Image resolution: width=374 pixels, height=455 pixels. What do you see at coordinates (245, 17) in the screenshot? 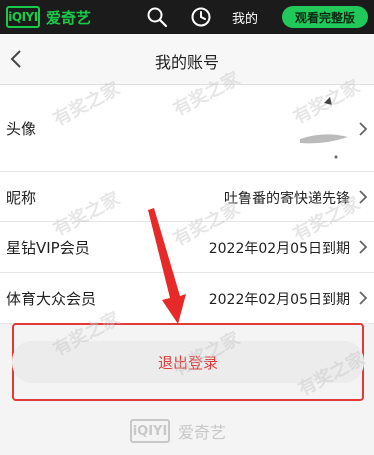
I see `mine-link: 我的` at bounding box center [245, 17].